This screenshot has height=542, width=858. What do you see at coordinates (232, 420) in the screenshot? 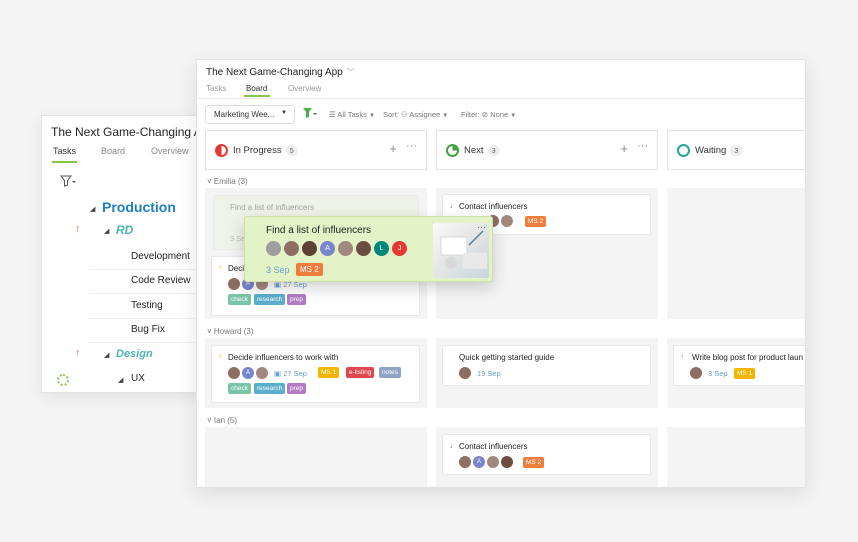
I see `group-count: (5)` at bounding box center [232, 420].